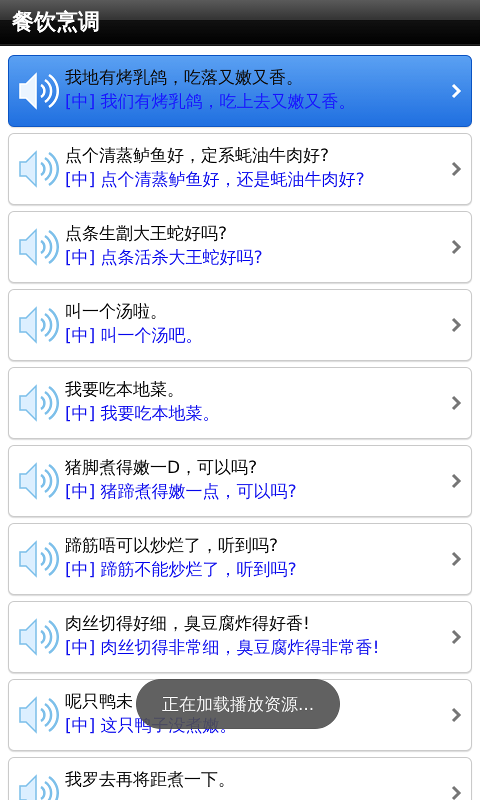 The image size is (480, 800). I want to click on mandarin-text: [中] 叫一个汤吧。, so click(134, 336).